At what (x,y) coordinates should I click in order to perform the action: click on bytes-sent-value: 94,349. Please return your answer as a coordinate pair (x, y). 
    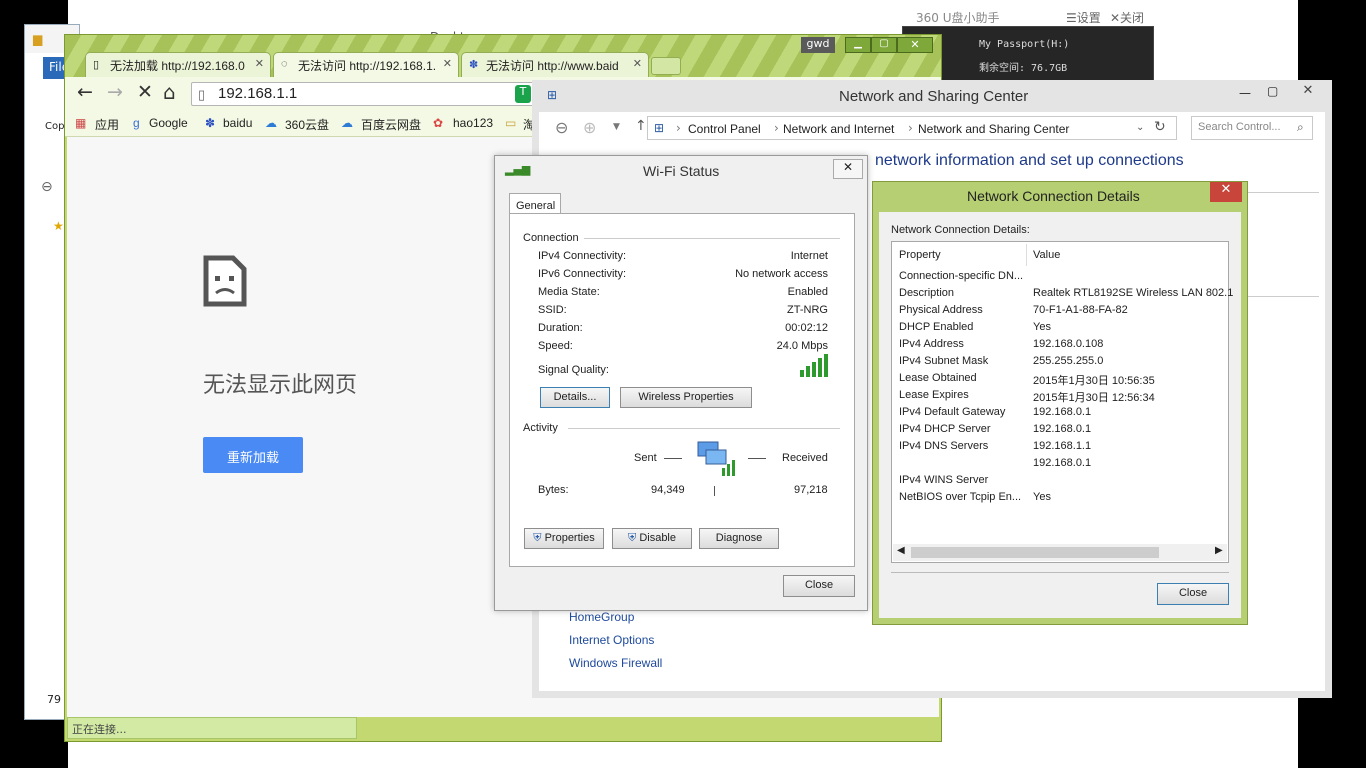
    Looking at the image, I should click on (668, 490).